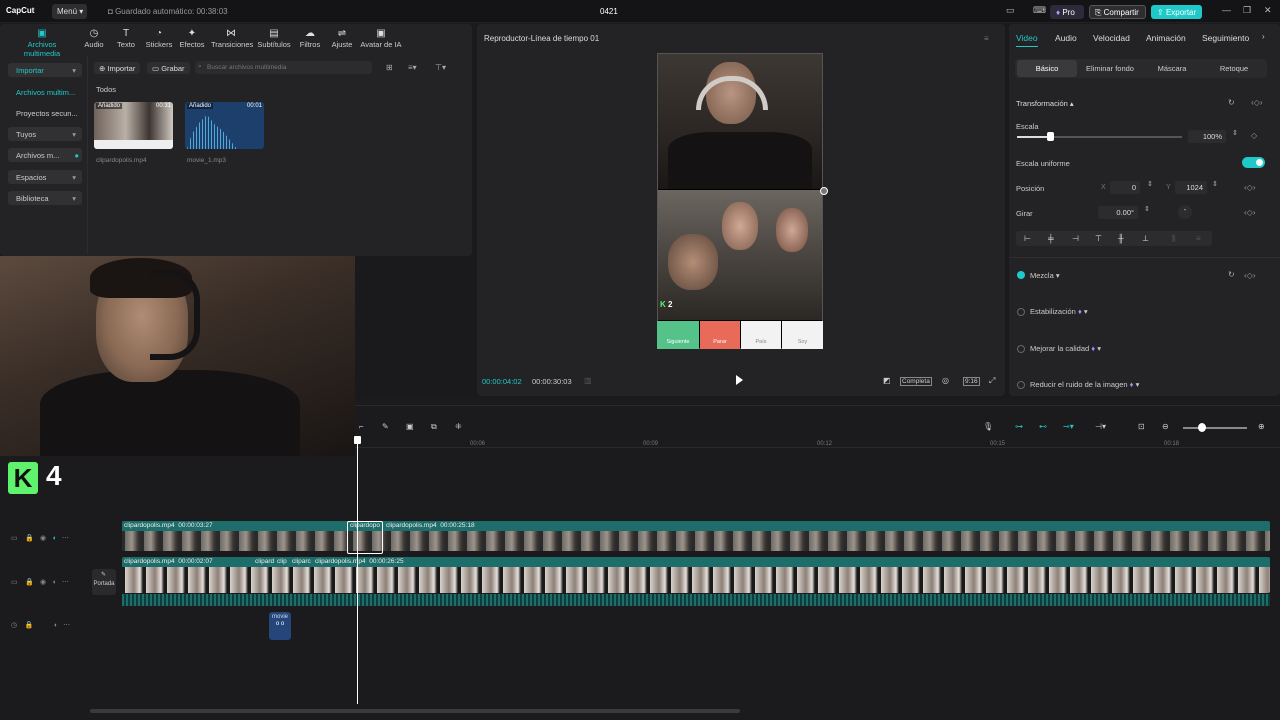 Image resolution: width=1280 pixels, height=720 pixels. Describe the element at coordinates (988, 426) in the screenshot. I see `microphone-icon: 🎙` at that location.